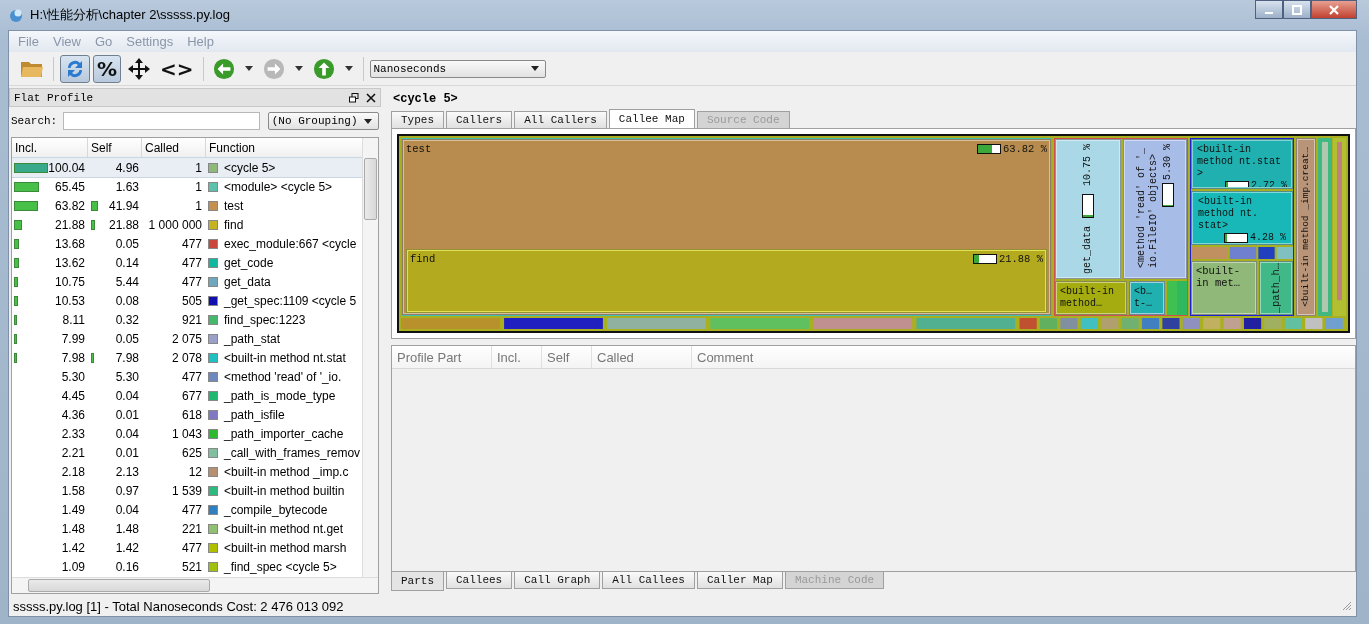 This screenshot has height=624, width=1369. Describe the element at coordinates (191, 566) in the screenshot. I see `table-cell: 521` at that location.